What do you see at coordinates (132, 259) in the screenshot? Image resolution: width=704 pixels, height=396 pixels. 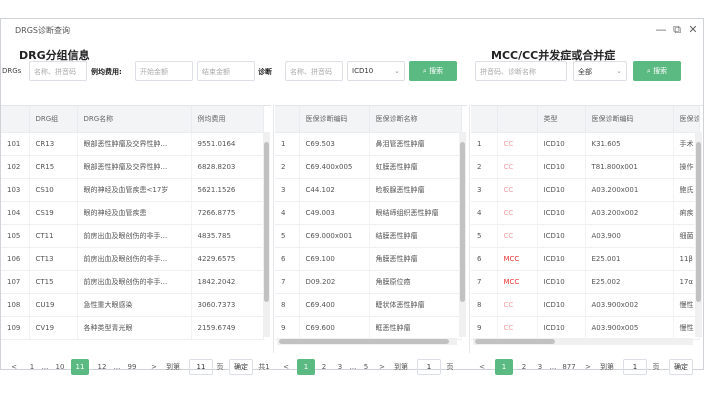 I see `table-row: 106 CT13 前房出血及眼创伤的非手... 4229.6575` at bounding box center [132, 259].